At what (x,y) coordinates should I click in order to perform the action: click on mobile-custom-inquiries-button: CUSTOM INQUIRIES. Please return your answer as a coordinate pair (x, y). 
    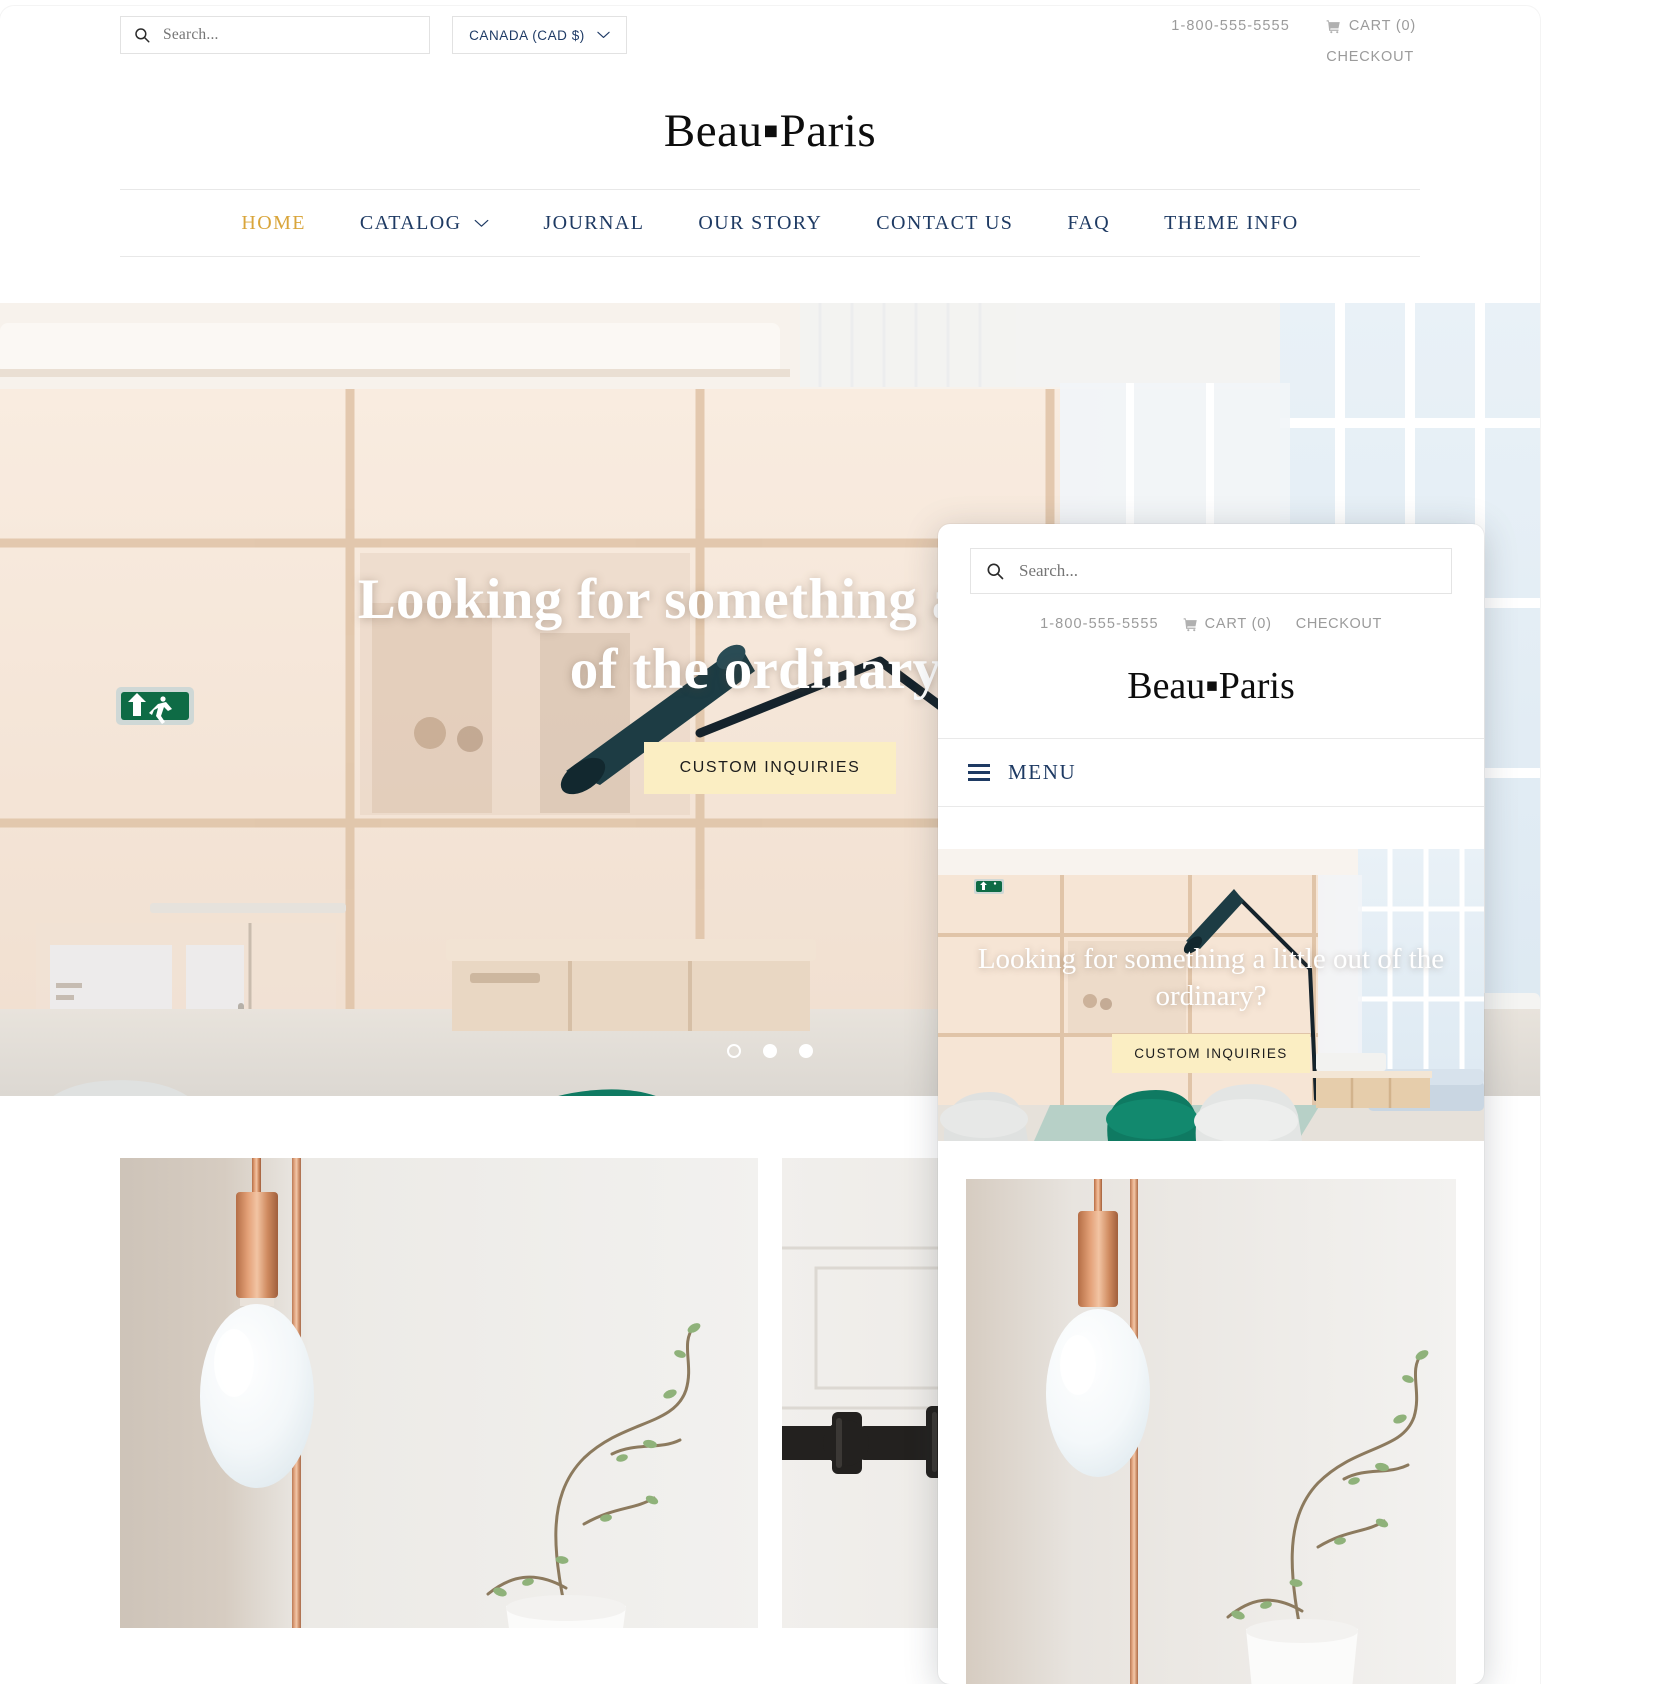
    Looking at the image, I should click on (1211, 1054).